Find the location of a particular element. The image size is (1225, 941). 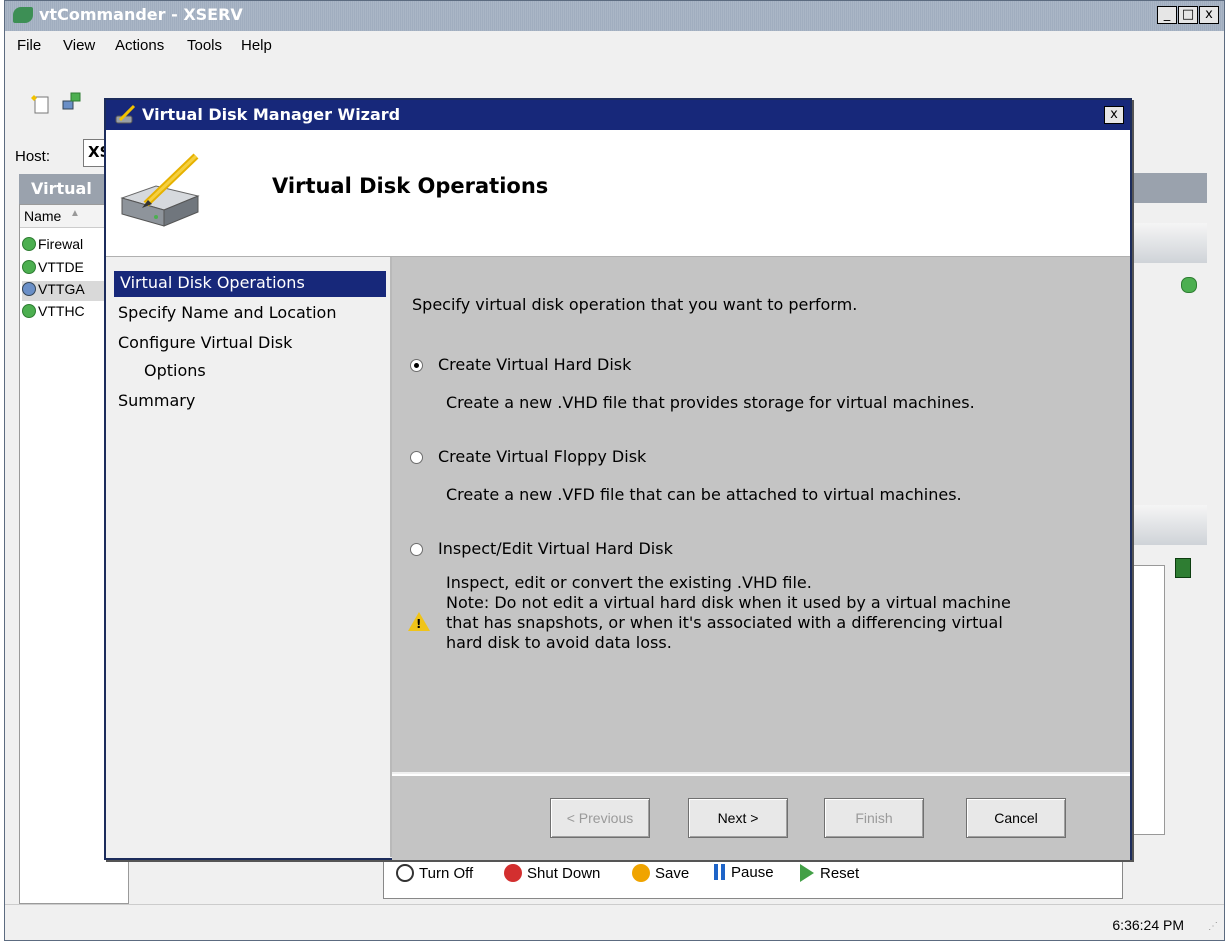

turn-off-button: Turn Off is located at coordinates (434, 873).